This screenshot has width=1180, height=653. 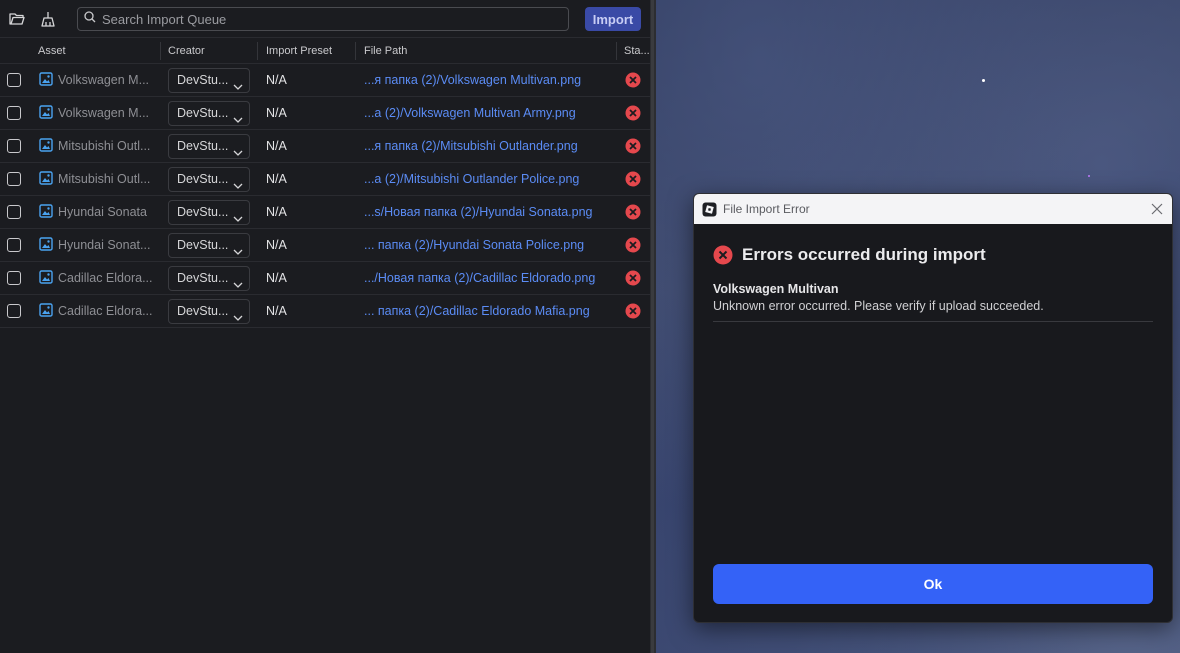 What do you see at coordinates (864, 254) in the screenshot?
I see `dialog-heading-text: Errors occurred during import` at bounding box center [864, 254].